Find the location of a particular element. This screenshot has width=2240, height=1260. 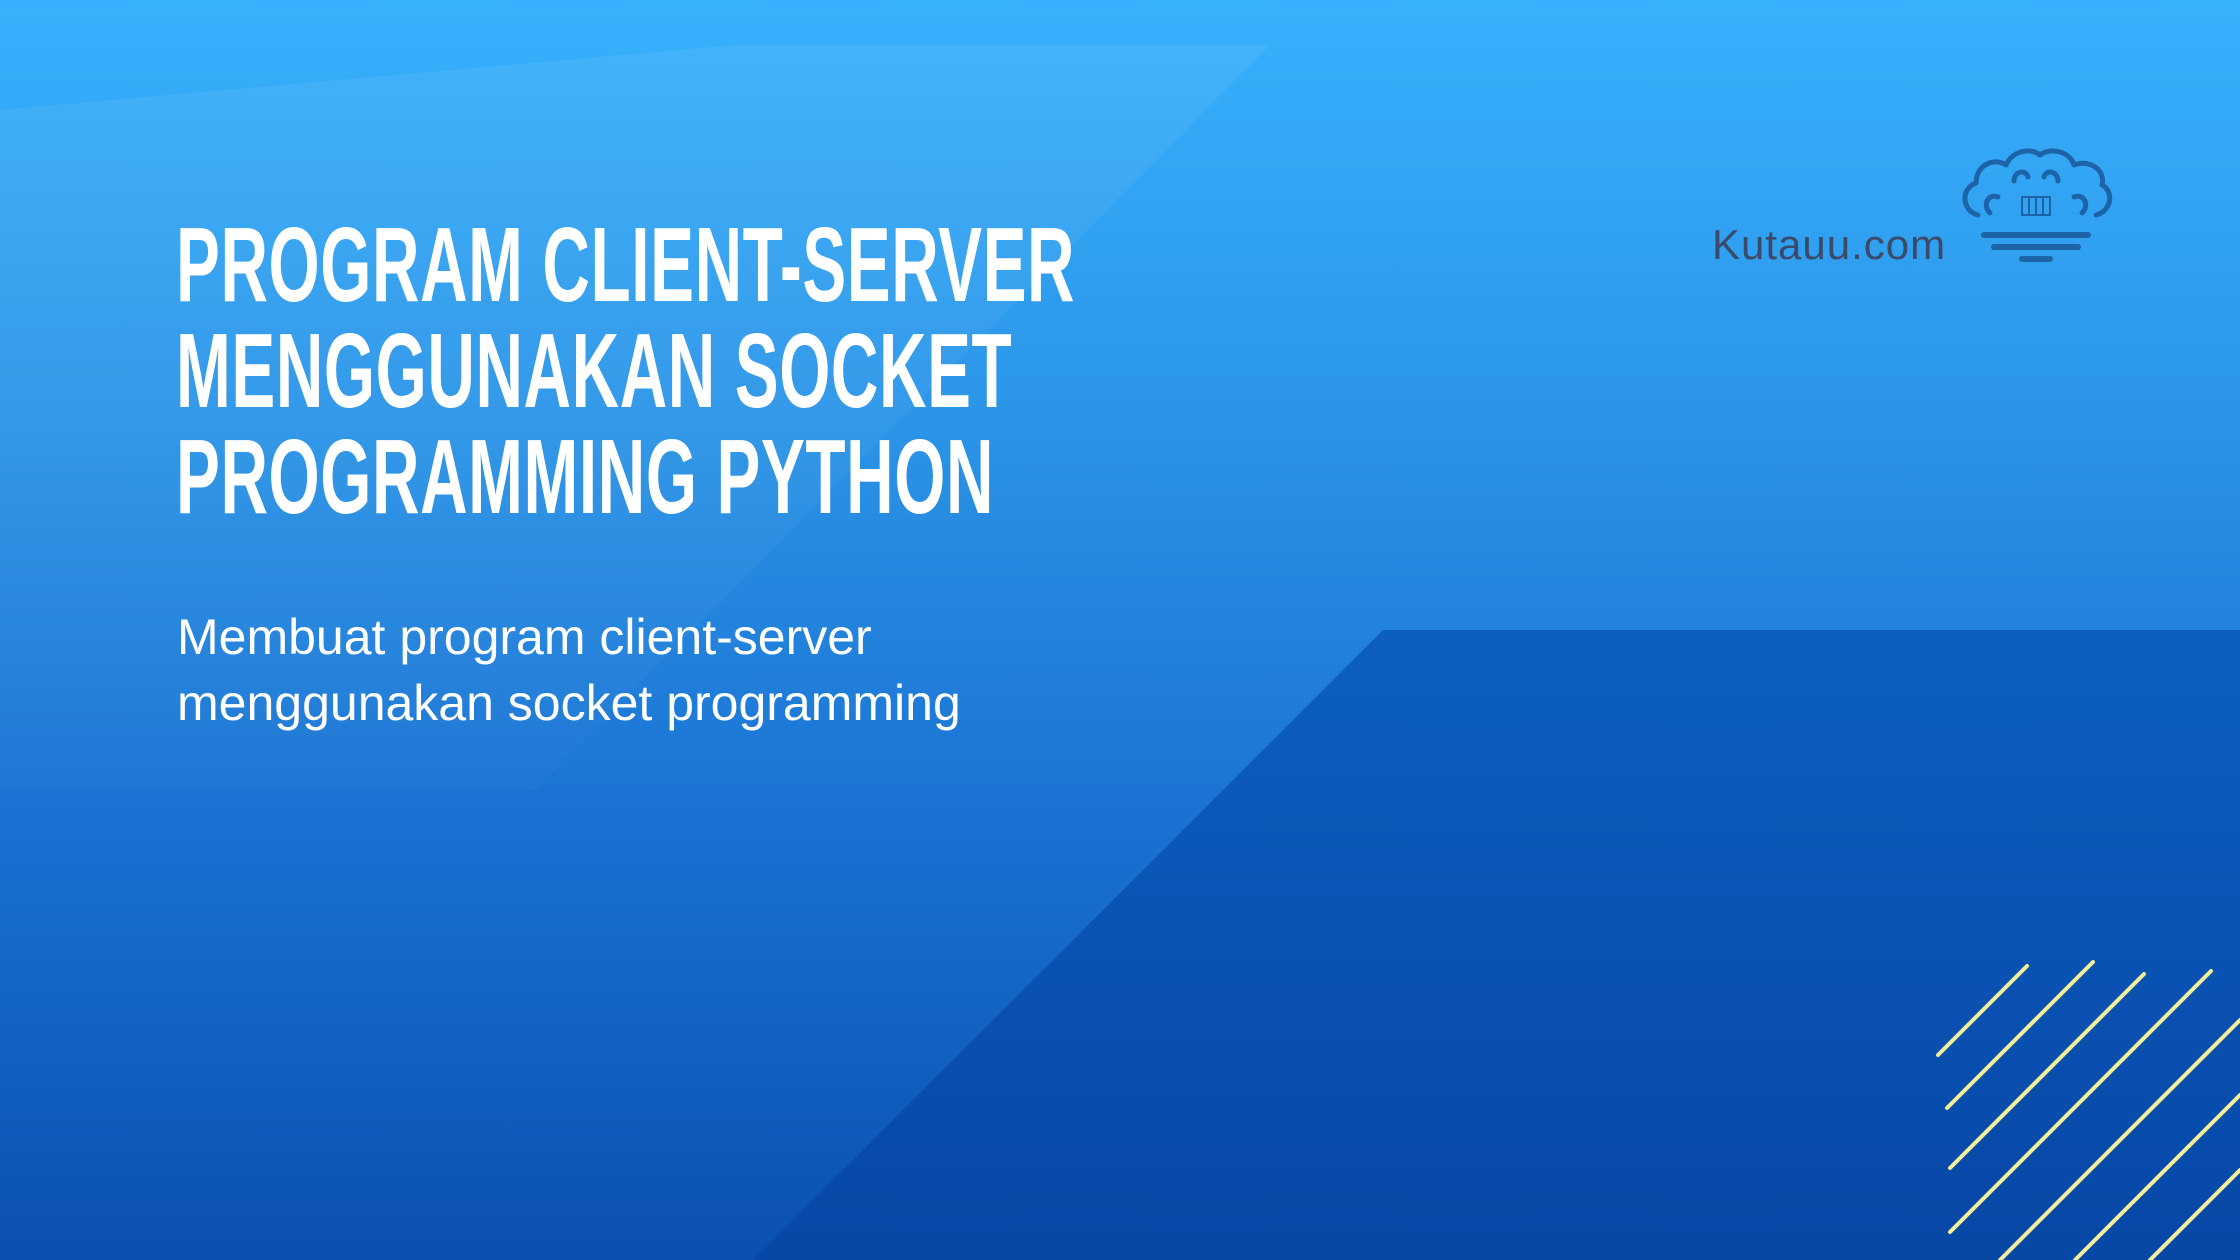

headline-line-1: PROGRAM CLIENT-SERVER is located at coordinates (626, 265).